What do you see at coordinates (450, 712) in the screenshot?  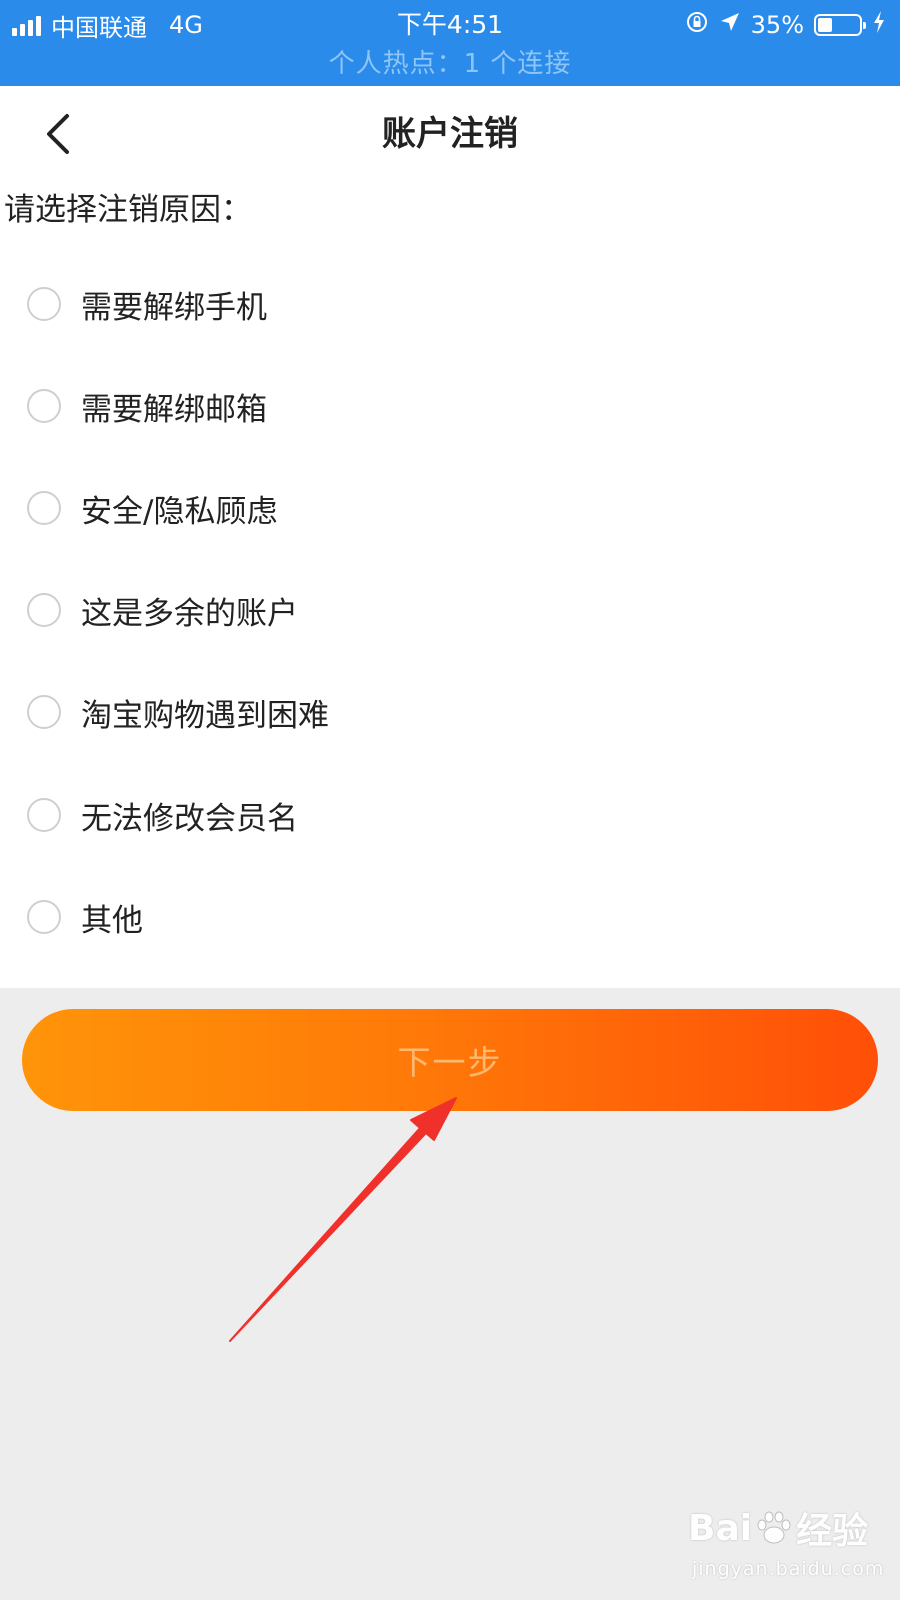 I see `reason-option: 淘宝购物遇到困难` at bounding box center [450, 712].